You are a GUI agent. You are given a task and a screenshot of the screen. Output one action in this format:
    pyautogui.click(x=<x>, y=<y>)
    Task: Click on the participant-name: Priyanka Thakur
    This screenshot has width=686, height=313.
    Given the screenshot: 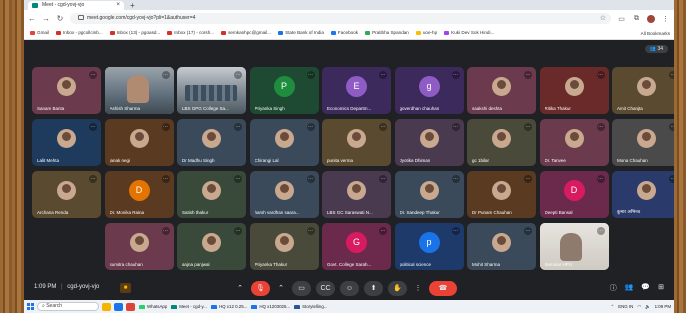 What is the action you would take?
    pyautogui.click(x=271, y=264)
    